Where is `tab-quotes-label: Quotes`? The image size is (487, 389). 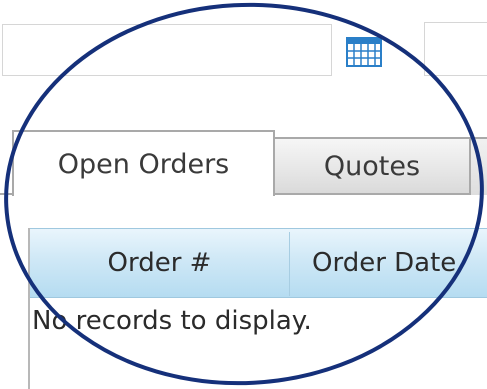 tab-quotes-label: Quotes is located at coordinates (372, 166).